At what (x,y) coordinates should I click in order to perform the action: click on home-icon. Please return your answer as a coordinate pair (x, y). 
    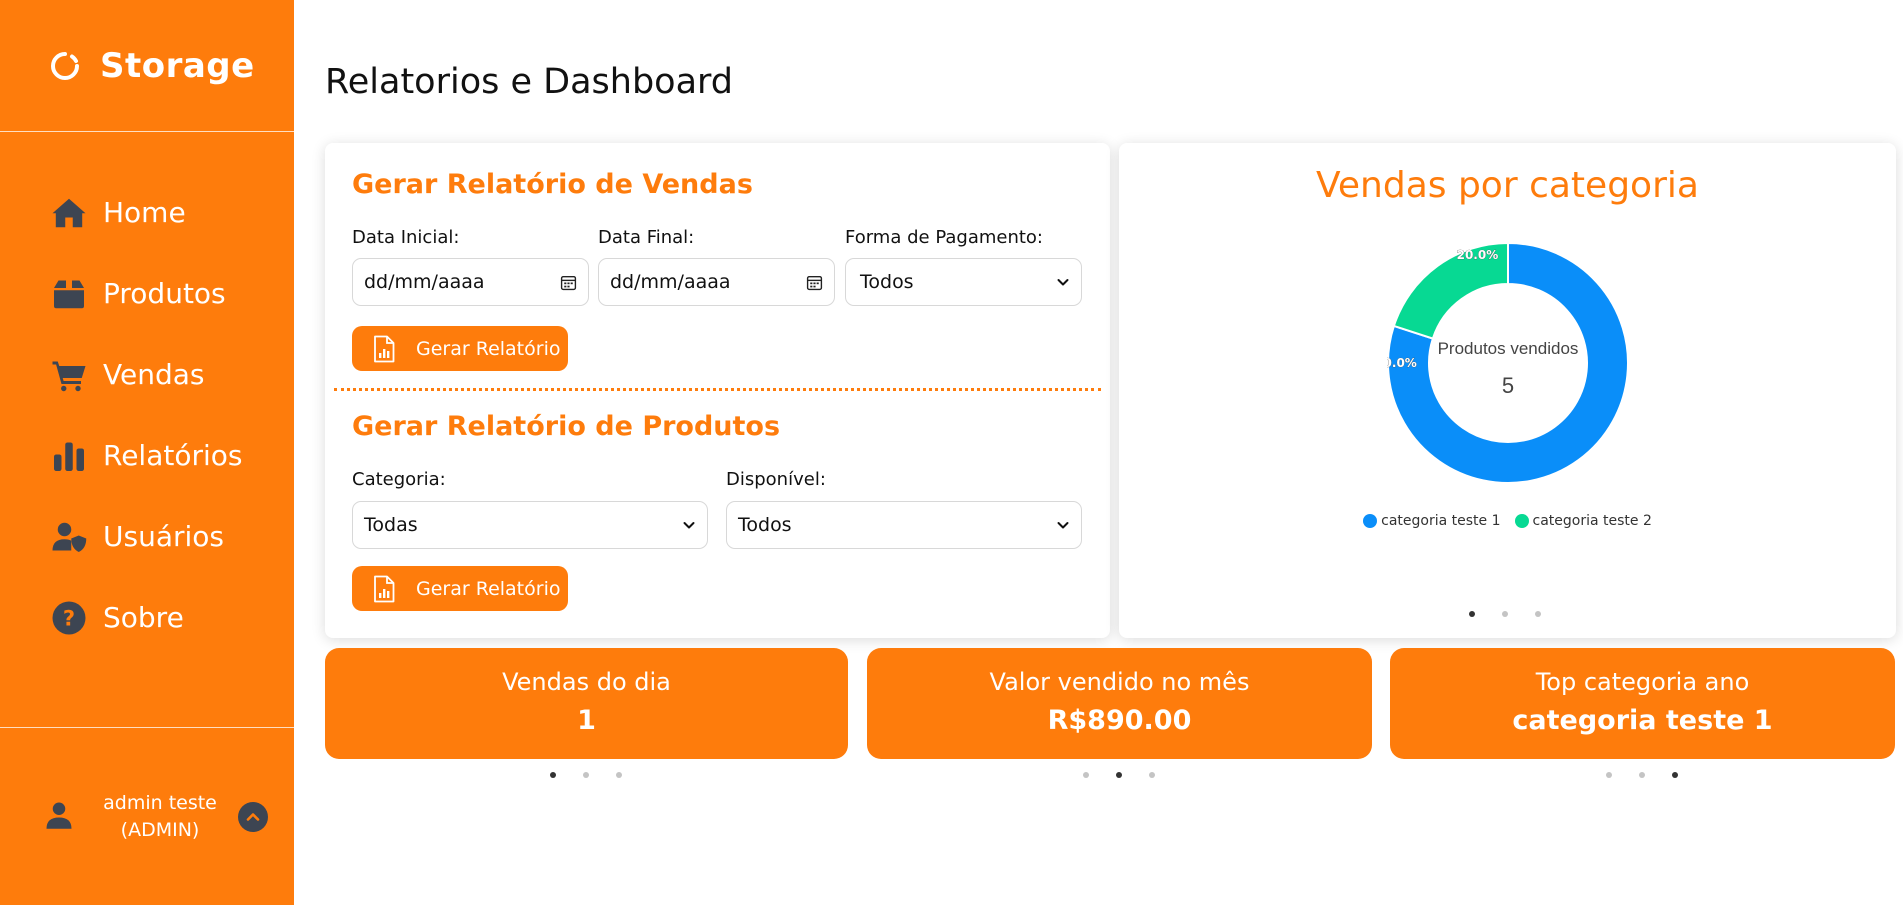
    Looking at the image, I should click on (69, 213).